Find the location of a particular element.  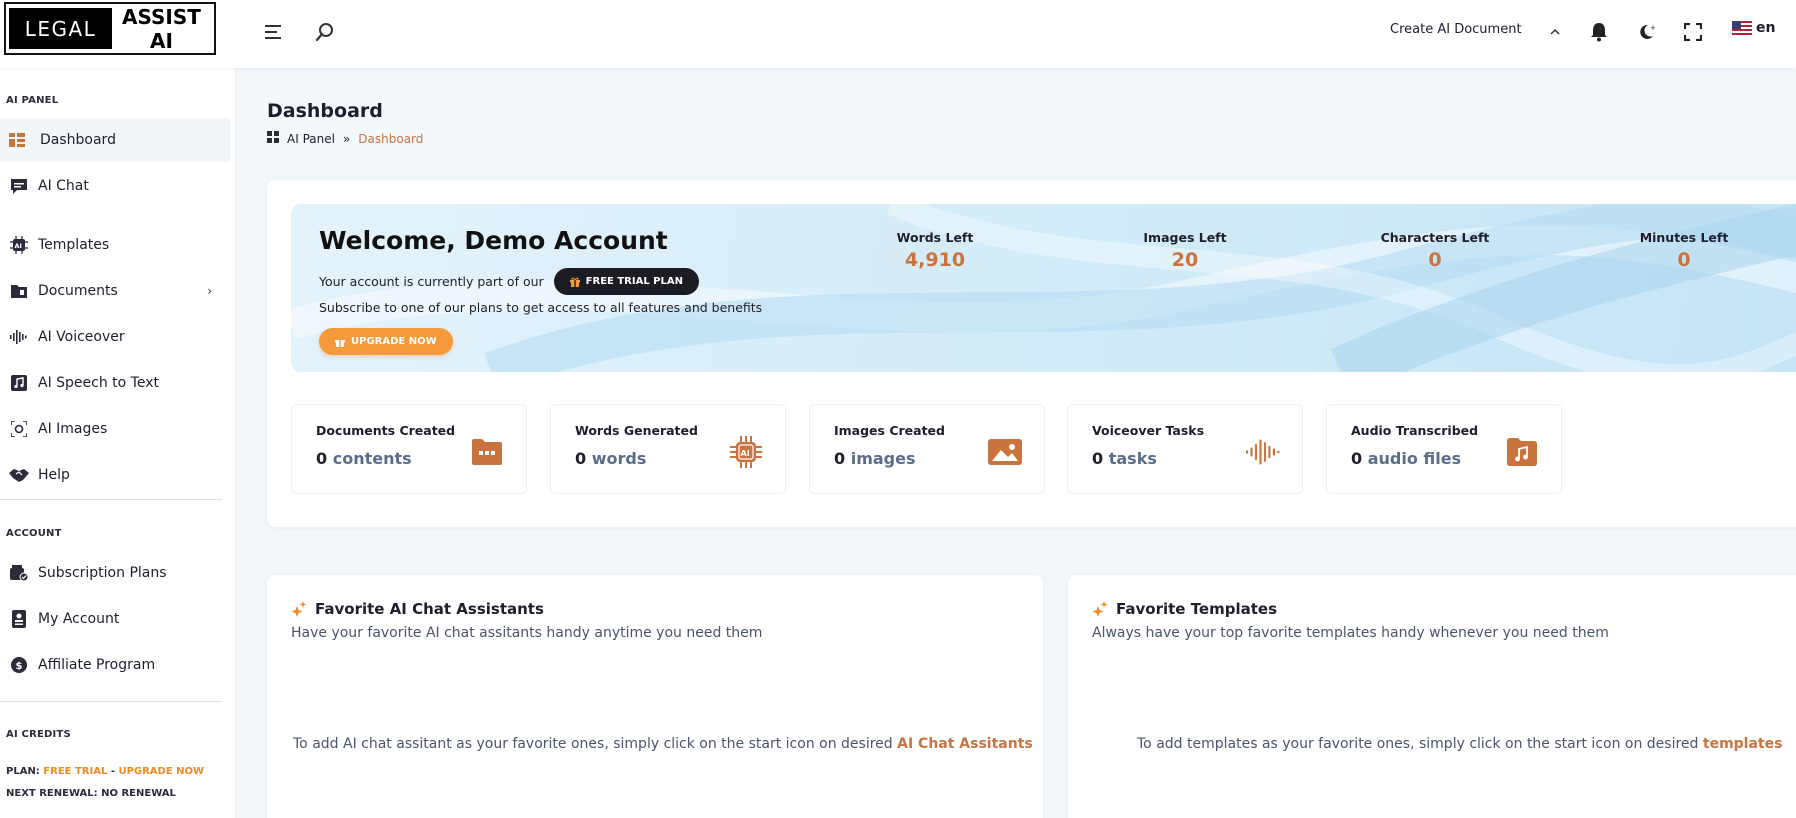

stat-characters-left: Characters Left 0 is located at coordinates (1435, 250).